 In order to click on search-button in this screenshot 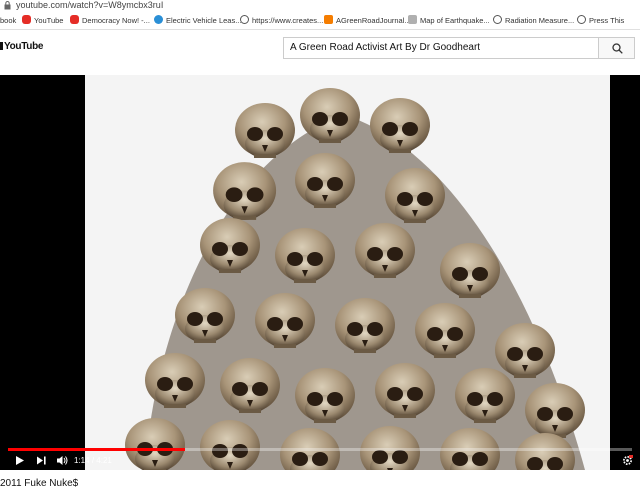, I will do `click(616, 48)`.